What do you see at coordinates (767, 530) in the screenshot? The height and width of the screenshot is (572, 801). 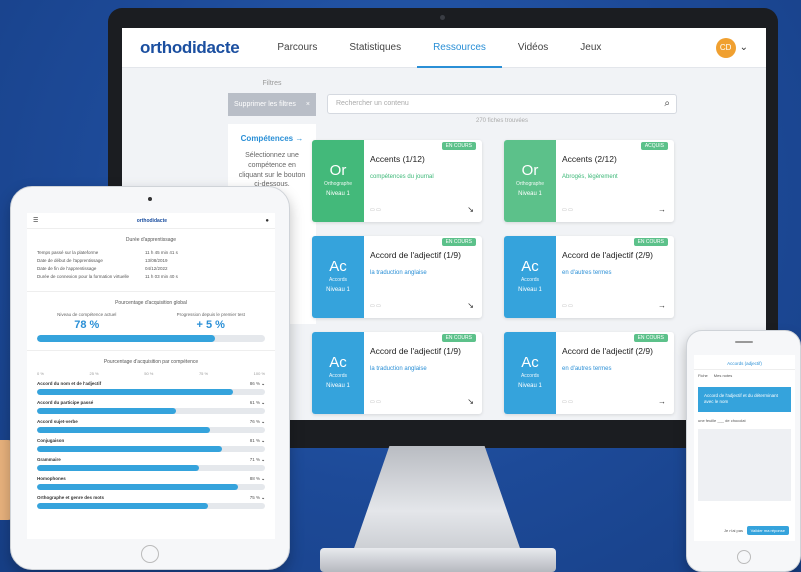 I see `validate-button: Valider ma réponse` at bounding box center [767, 530].